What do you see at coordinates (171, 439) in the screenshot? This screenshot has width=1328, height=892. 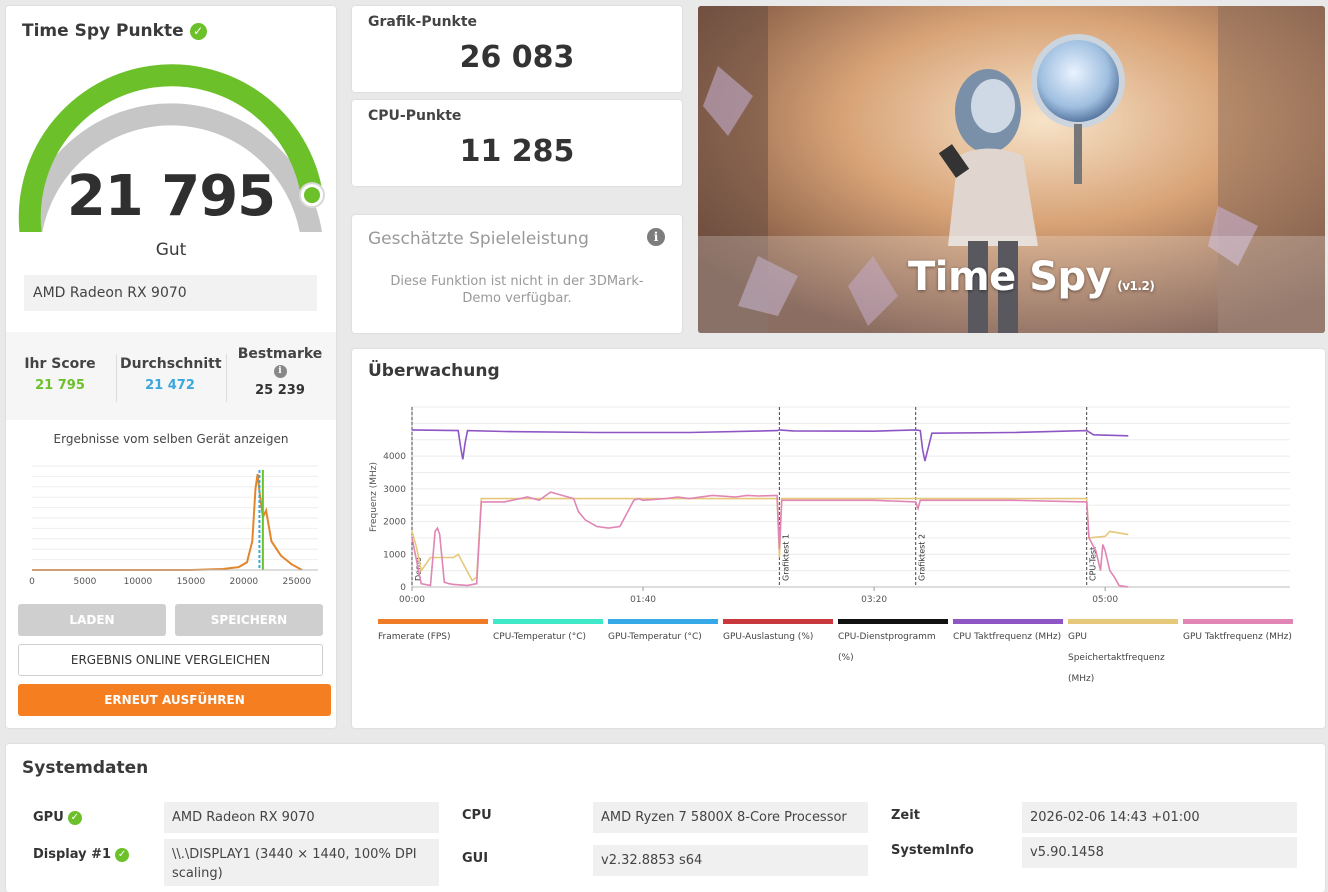 I see `same-device-link: Ergebnisse vom selben Gerät anzeigen` at bounding box center [171, 439].